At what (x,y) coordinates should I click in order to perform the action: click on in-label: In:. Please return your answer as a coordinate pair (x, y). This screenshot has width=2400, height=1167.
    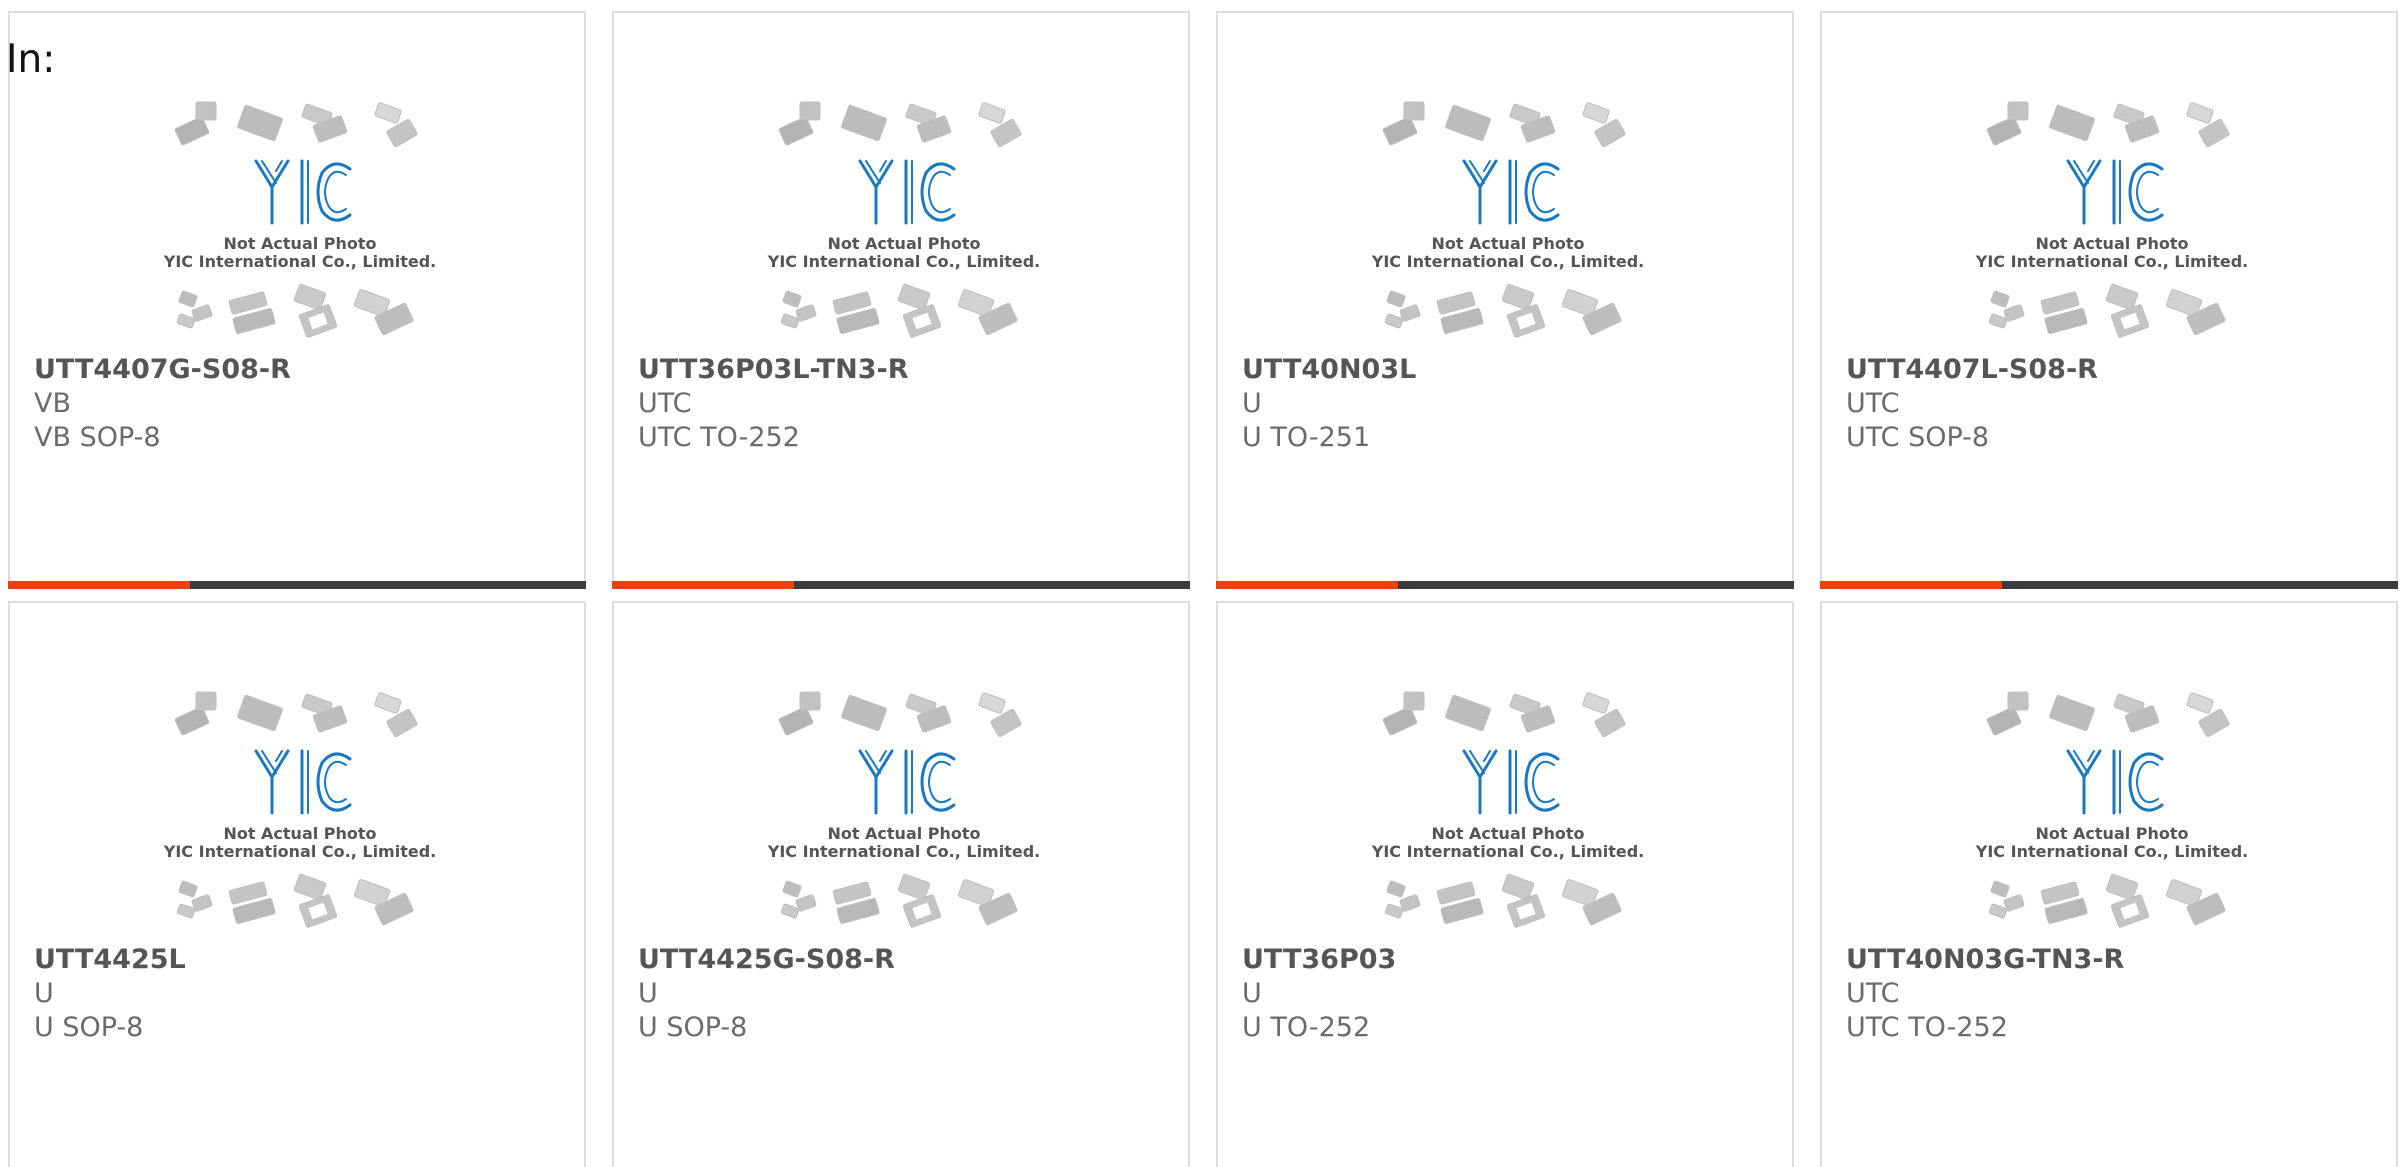
    Looking at the image, I should click on (31, 59).